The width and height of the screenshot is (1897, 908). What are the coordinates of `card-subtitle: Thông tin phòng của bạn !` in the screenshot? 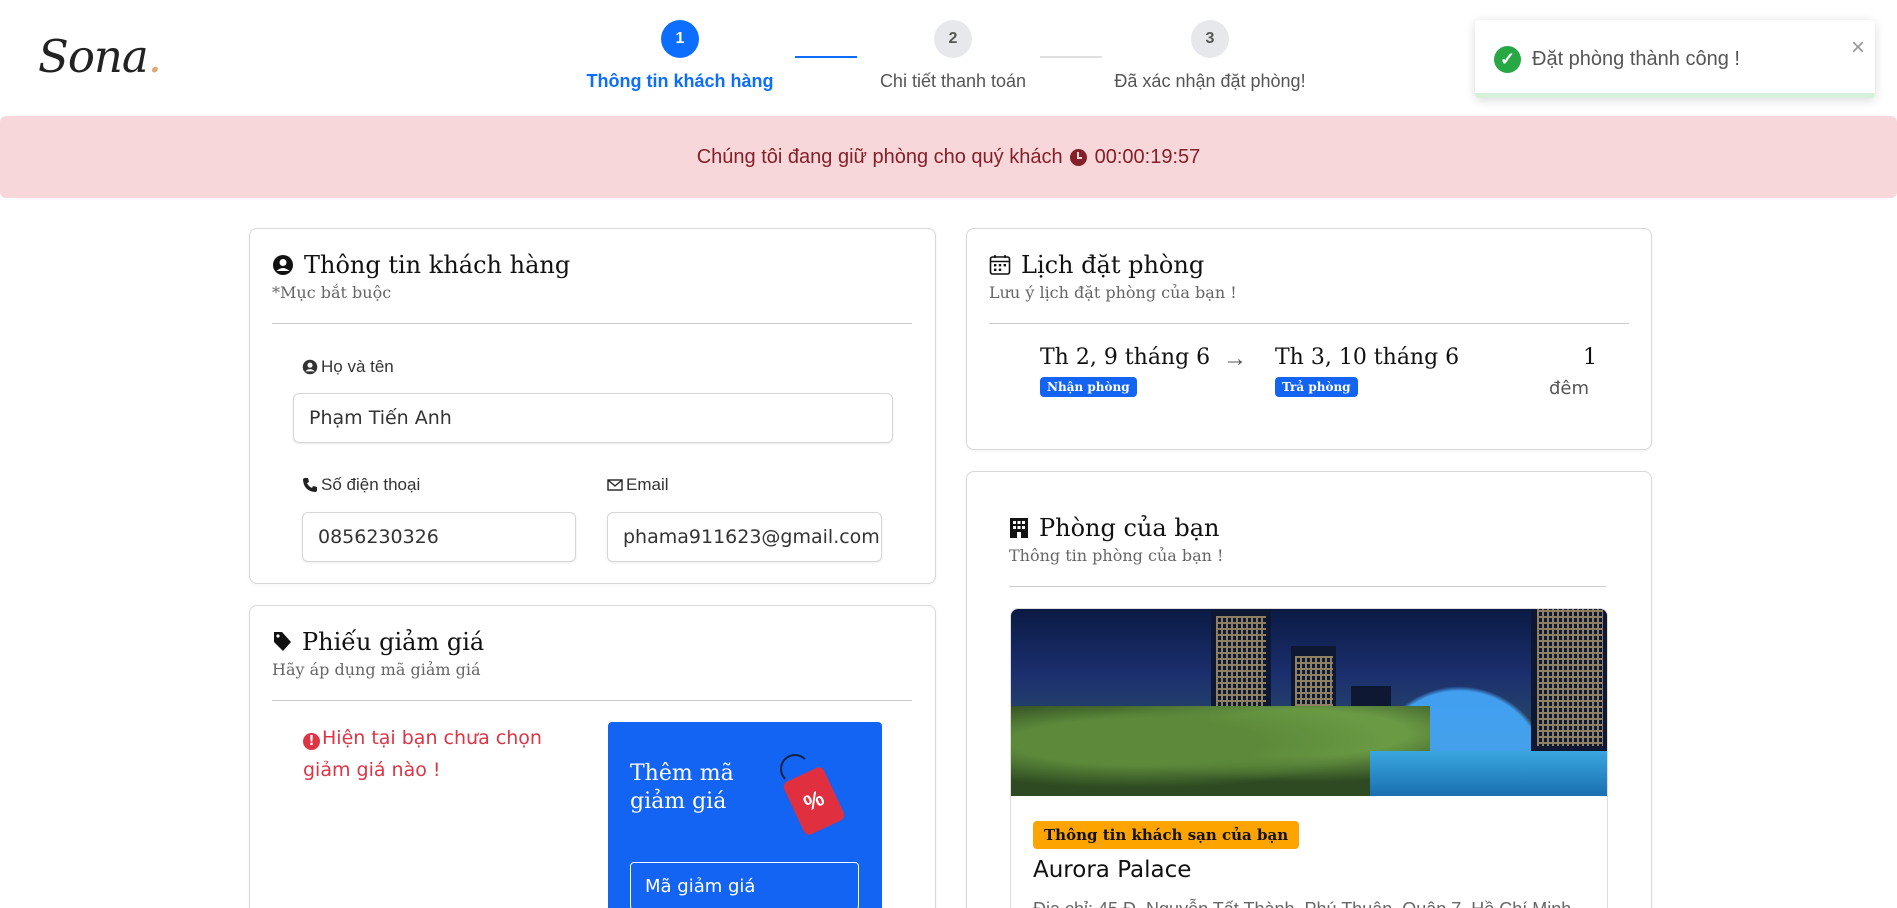 It's located at (1116, 555).